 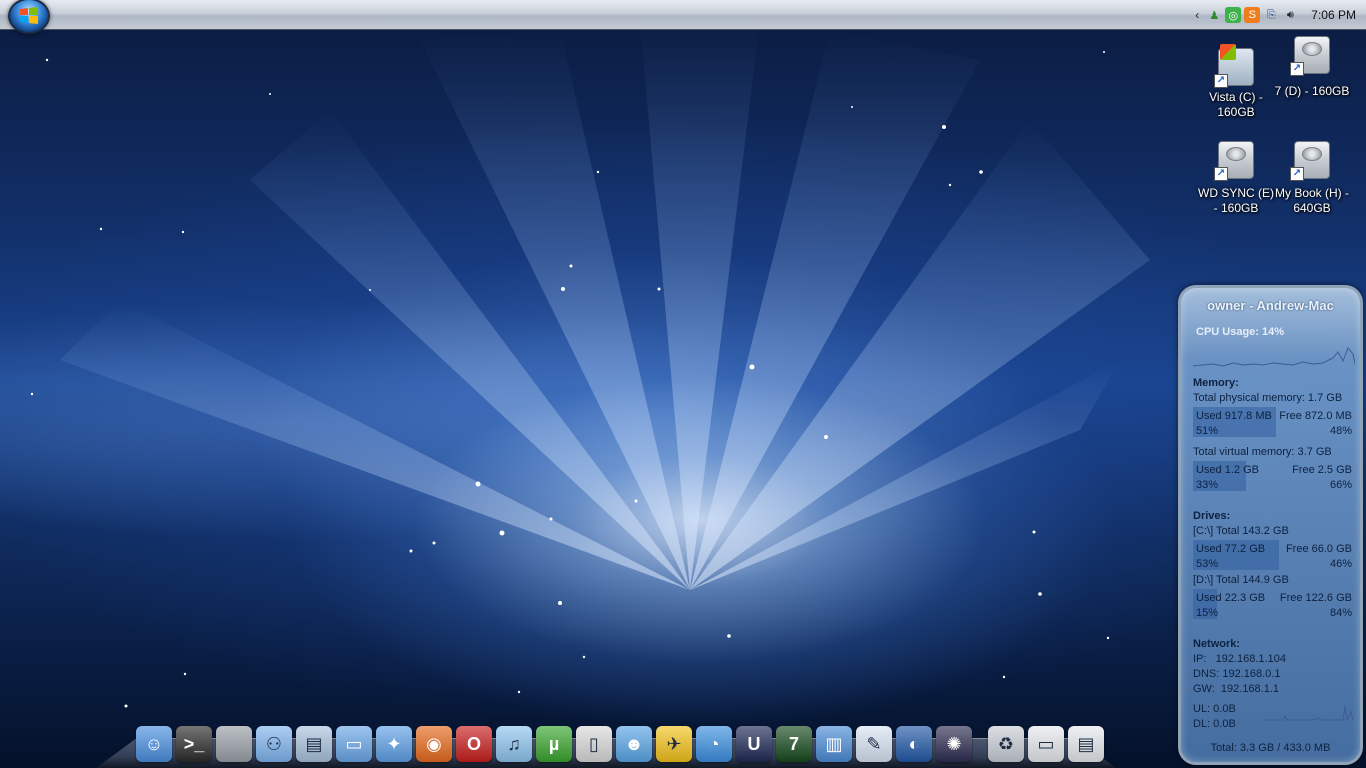 What do you see at coordinates (1315, 598) in the screenshot?
I see `drive-d-free: Free 122.6 GB` at bounding box center [1315, 598].